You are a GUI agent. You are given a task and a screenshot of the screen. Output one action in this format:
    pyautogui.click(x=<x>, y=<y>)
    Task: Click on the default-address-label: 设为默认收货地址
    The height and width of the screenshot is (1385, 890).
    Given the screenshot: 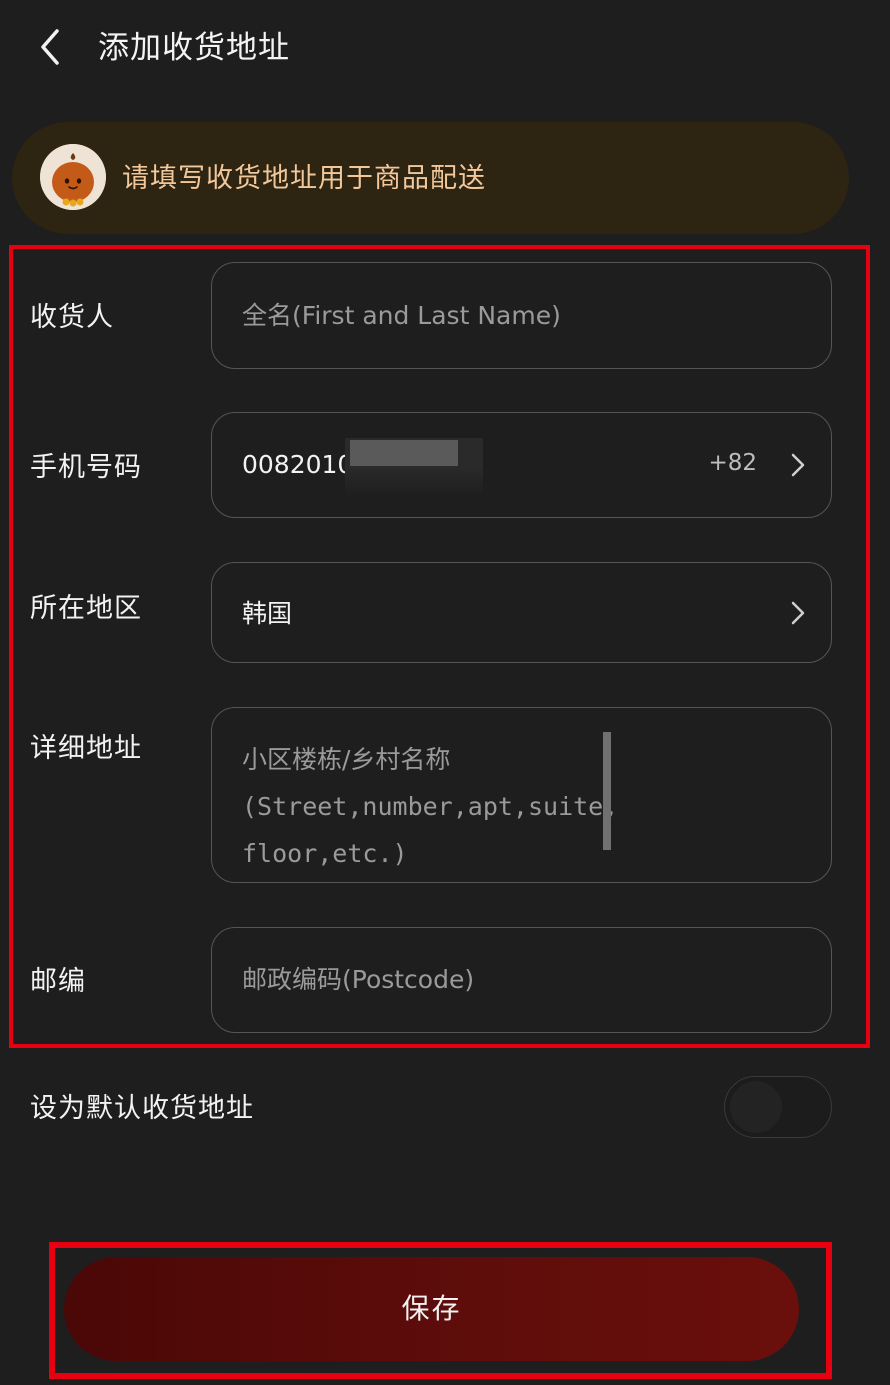 What is the action you would take?
    pyautogui.click(x=142, y=1108)
    